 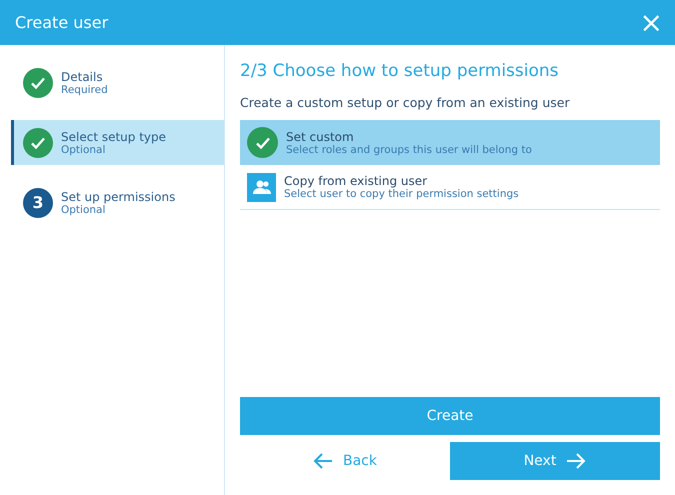 I want to click on step-title: Set up permissions, so click(x=118, y=197).